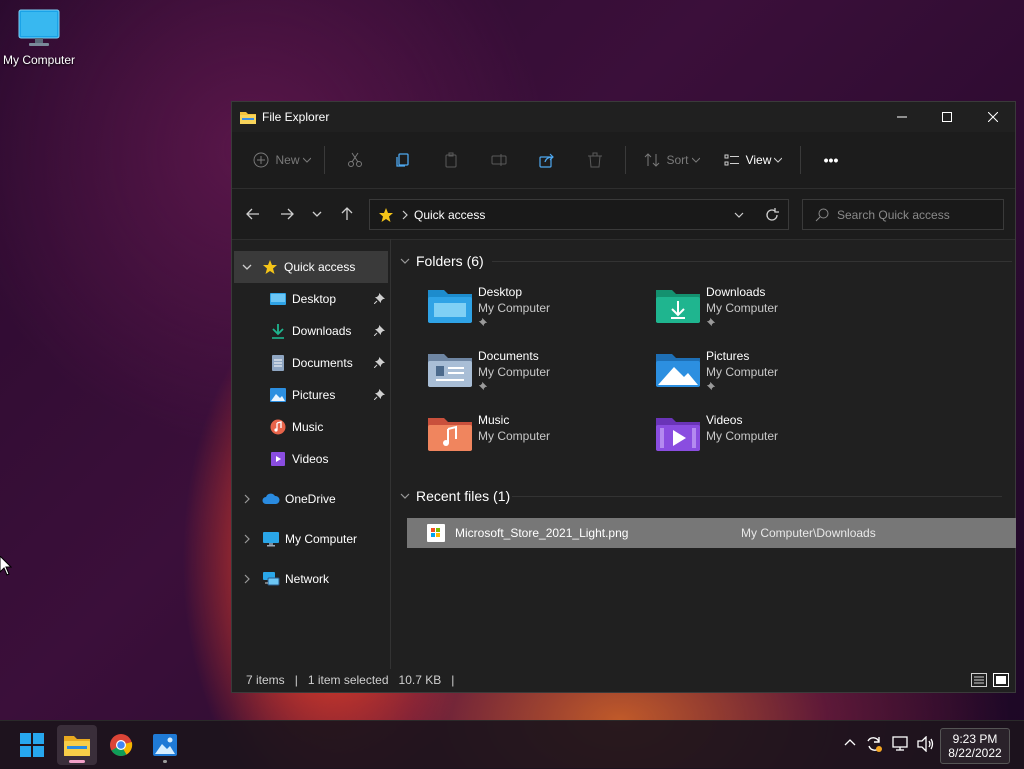  I want to click on documents-folder-icon, so click(450, 370).